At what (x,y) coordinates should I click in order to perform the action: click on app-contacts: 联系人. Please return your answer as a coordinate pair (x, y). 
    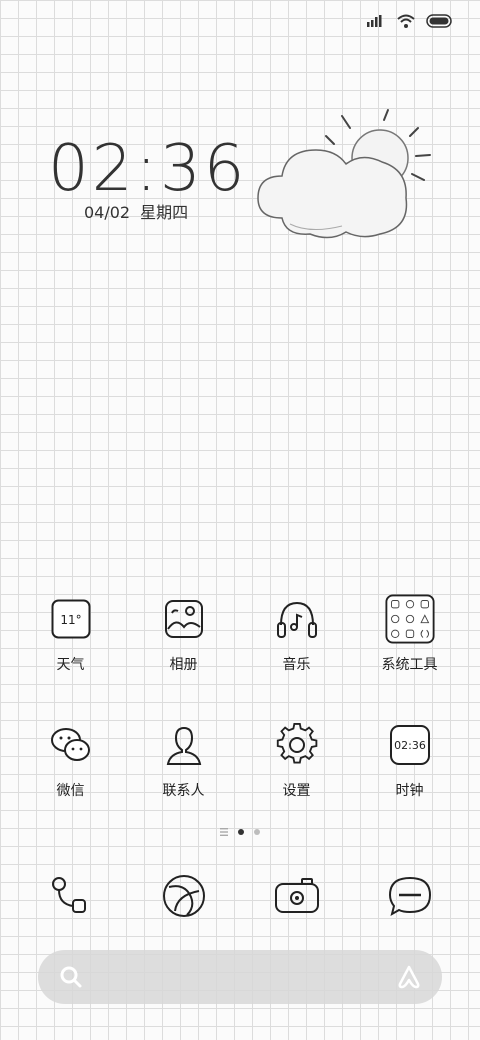
    Looking at the image, I should click on (183, 760).